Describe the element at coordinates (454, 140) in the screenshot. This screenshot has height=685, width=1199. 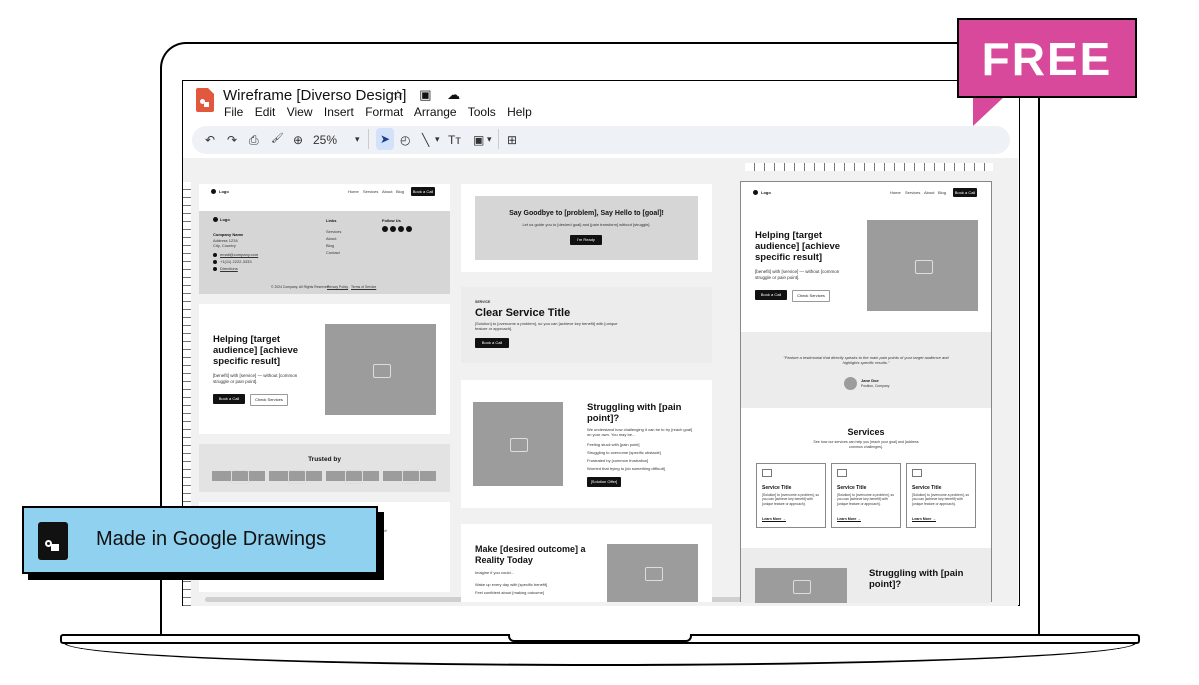
I see `text-box-icon: Tт` at that location.